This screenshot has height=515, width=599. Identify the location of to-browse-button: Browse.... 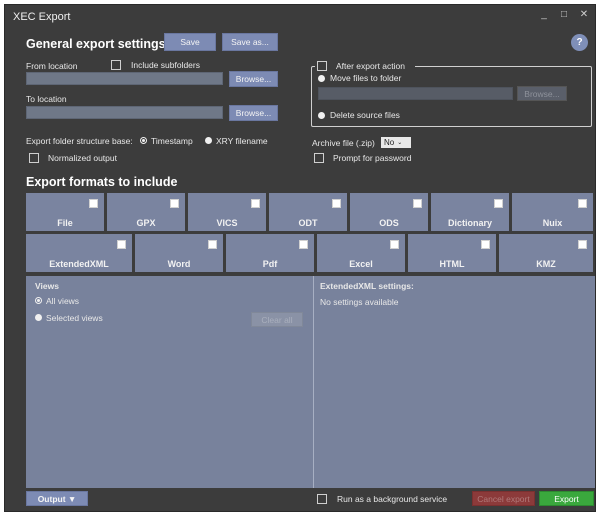
(253, 113).